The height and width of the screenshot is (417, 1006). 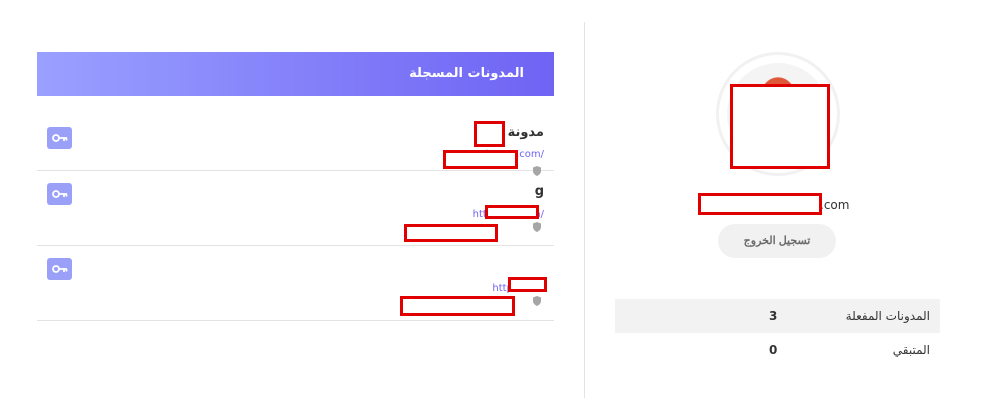 What do you see at coordinates (911, 350) in the screenshot?
I see `stats-label: المتبقي` at bounding box center [911, 350].